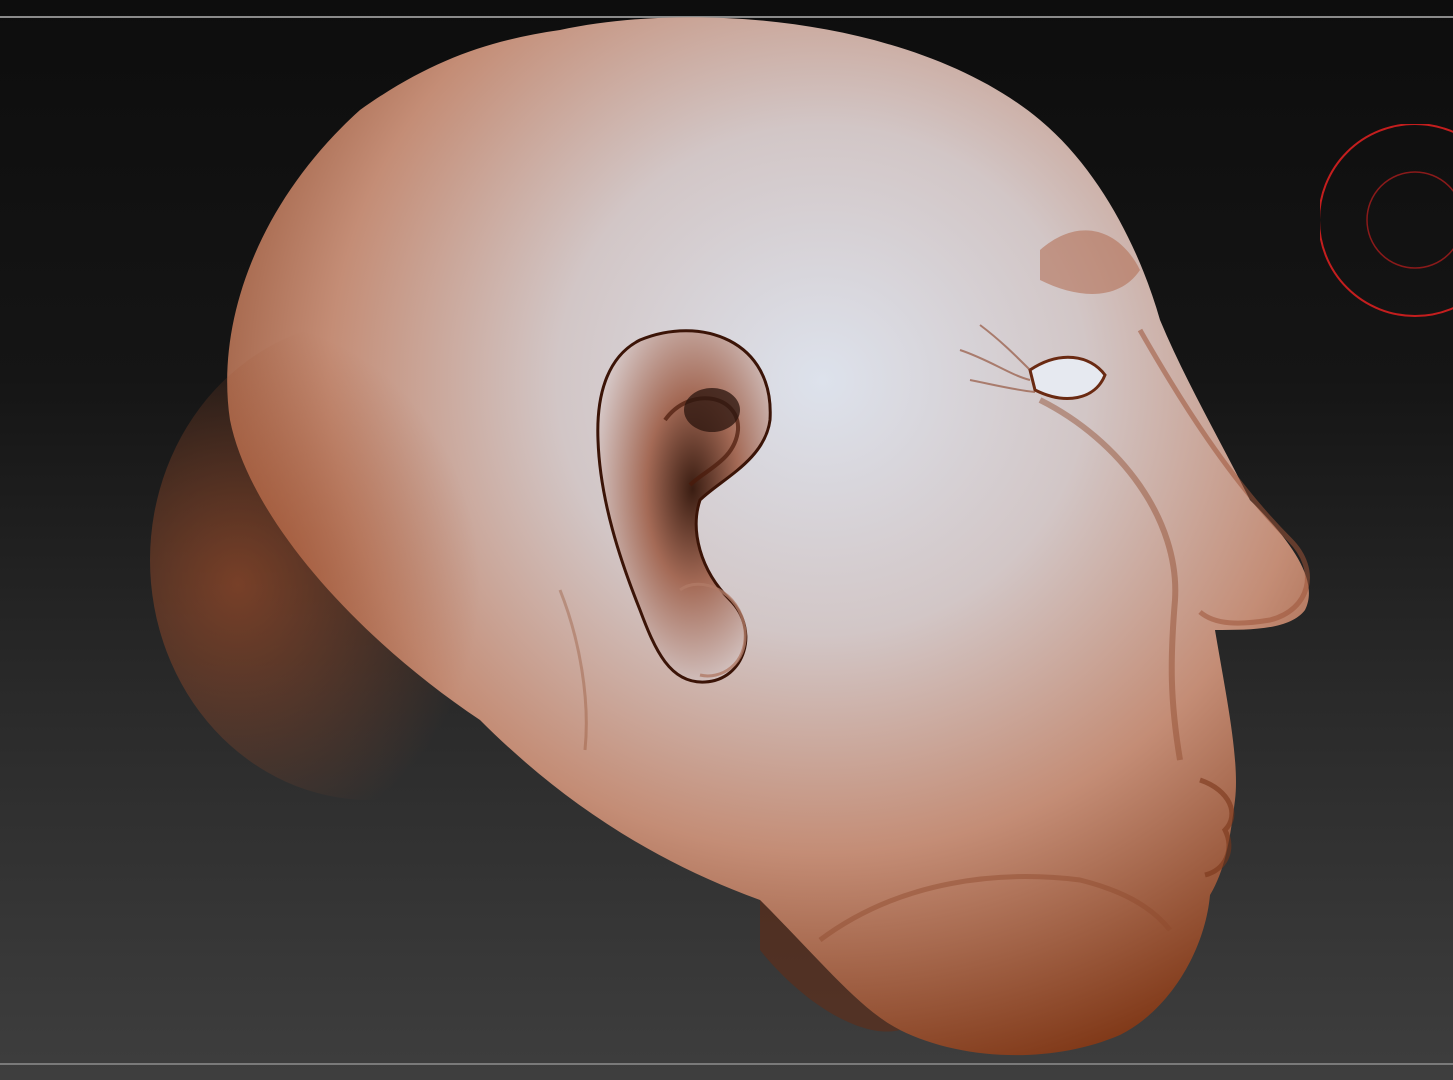 Image resolution: width=1453 pixels, height=1080 pixels. What do you see at coordinates (712, 410) in the screenshot?
I see `ear-canal` at bounding box center [712, 410].